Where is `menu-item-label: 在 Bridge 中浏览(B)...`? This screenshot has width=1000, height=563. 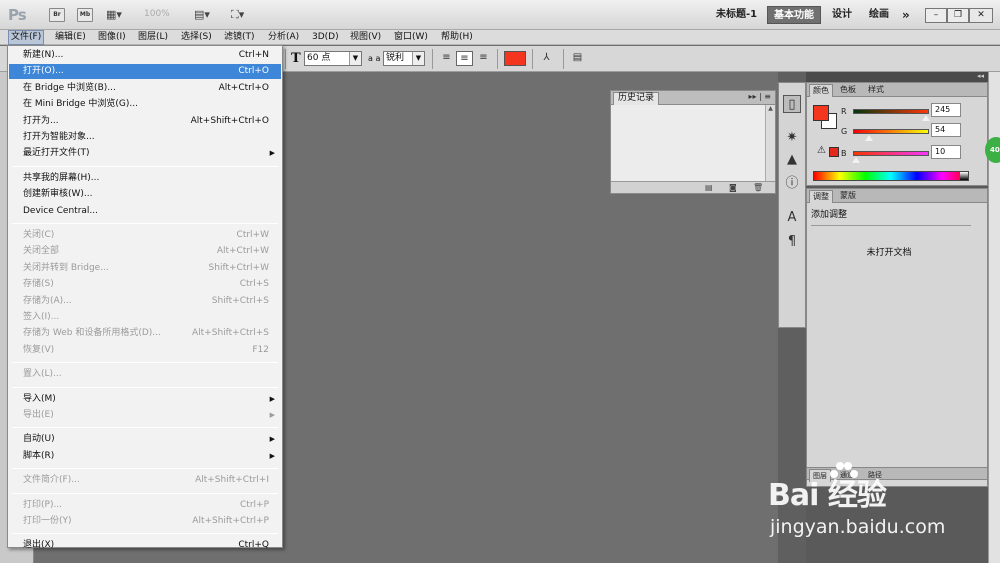
menu-item-label: 在 Bridge 中浏览(B)... is located at coordinates (69, 87).